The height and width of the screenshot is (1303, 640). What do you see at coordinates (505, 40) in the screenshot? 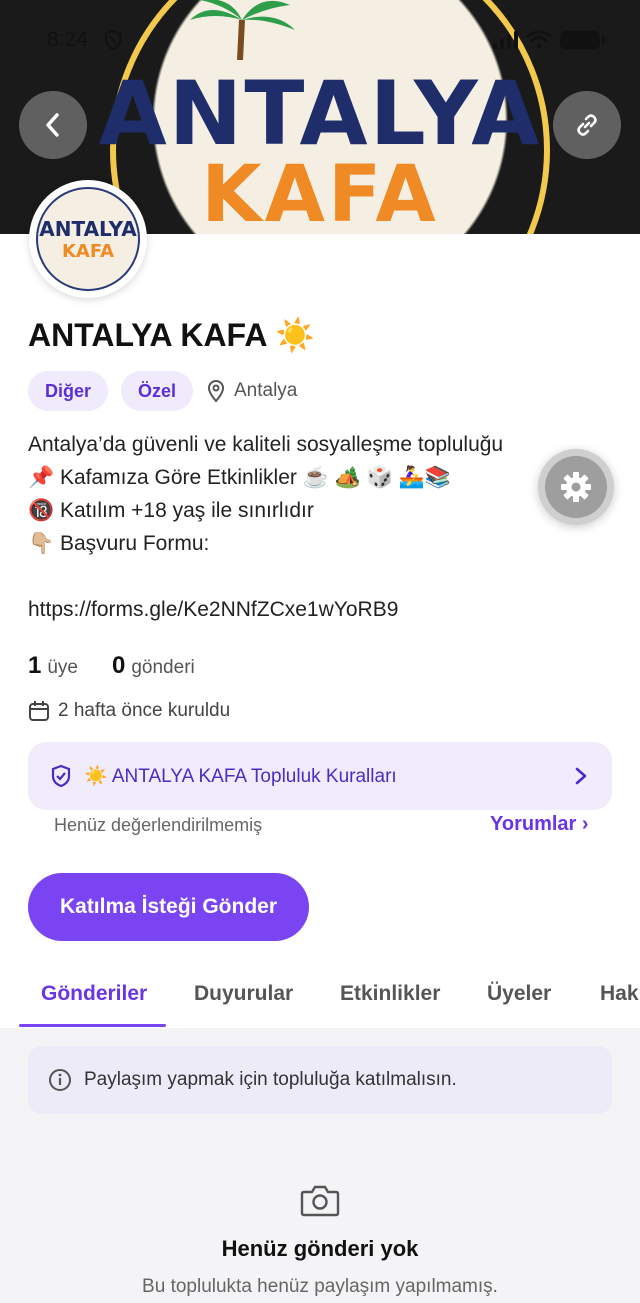
I see `signal-icon` at bounding box center [505, 40].